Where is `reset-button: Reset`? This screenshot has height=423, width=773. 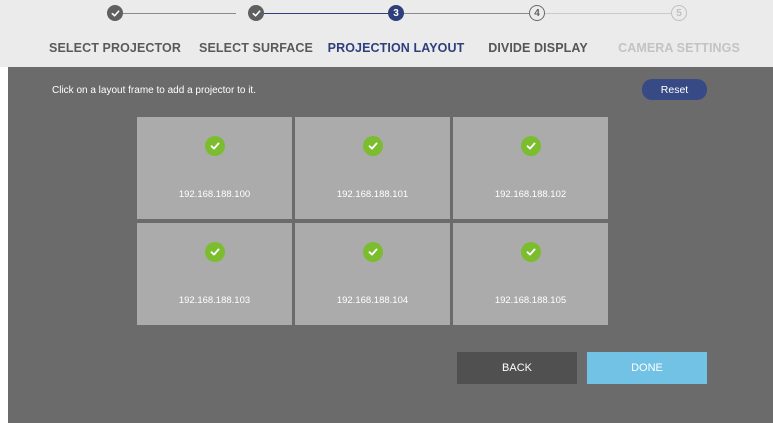
reset-button: Reset is located at coordinates (674, 89).